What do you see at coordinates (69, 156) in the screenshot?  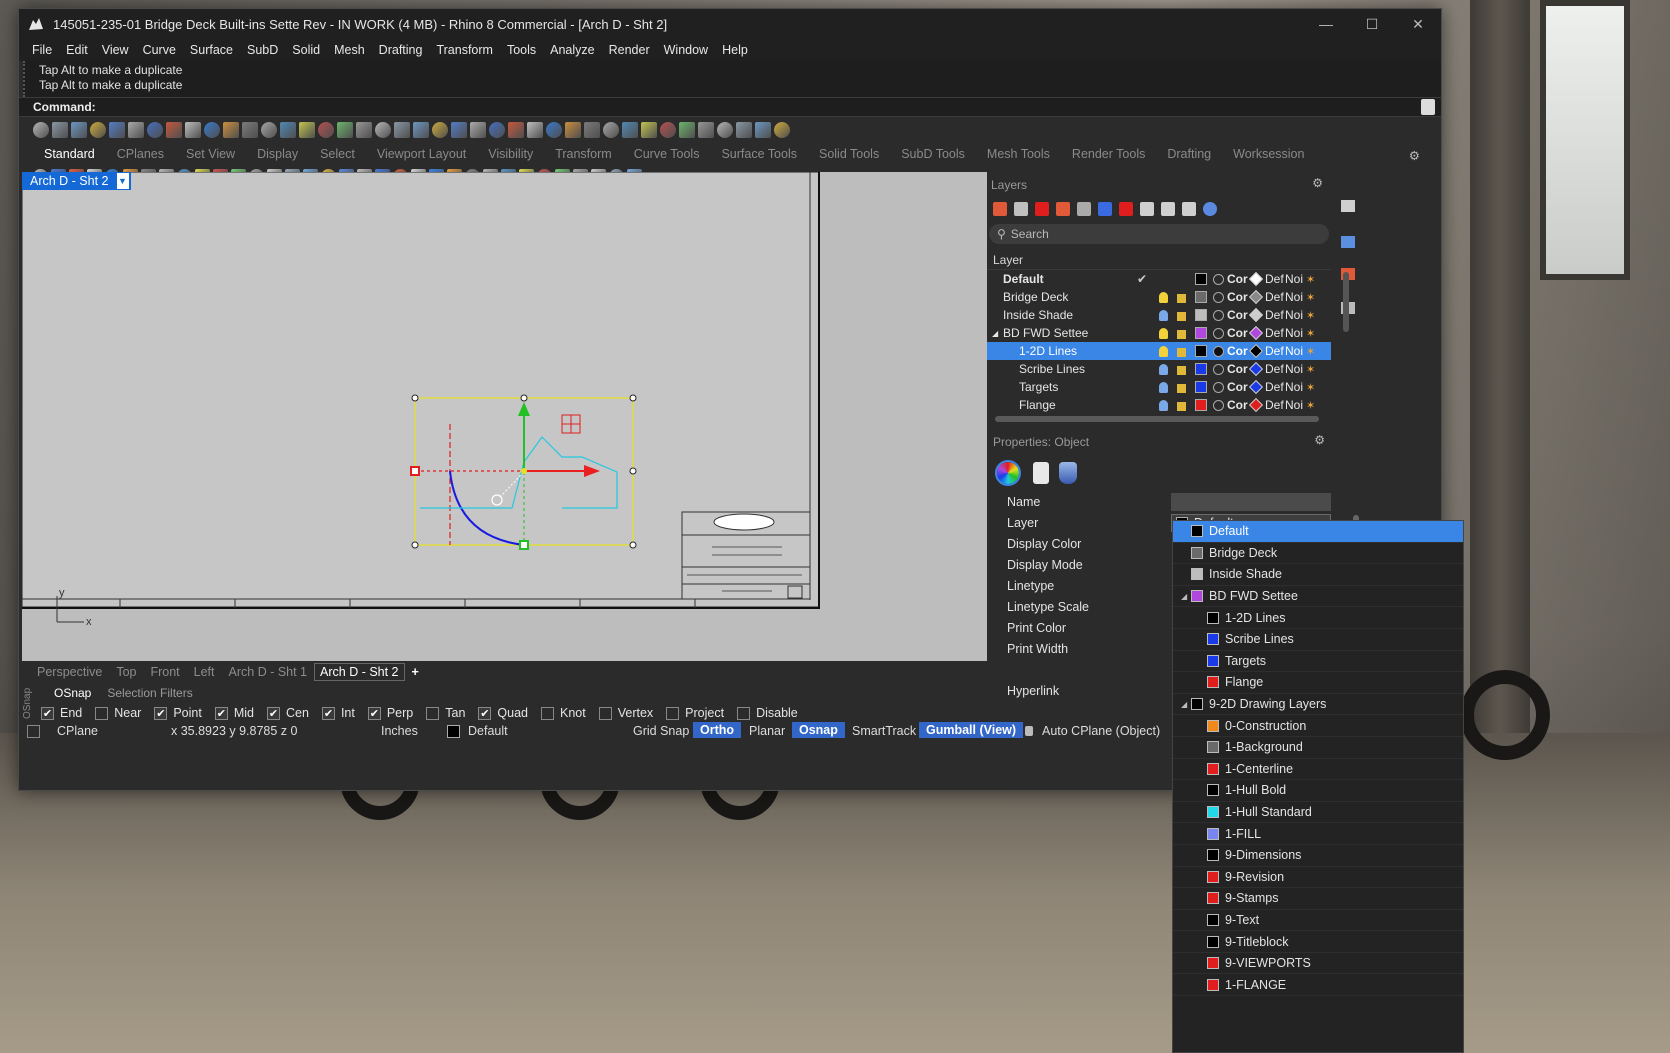 I see `tab-standard: Standard` at bounding box center [69, 156].